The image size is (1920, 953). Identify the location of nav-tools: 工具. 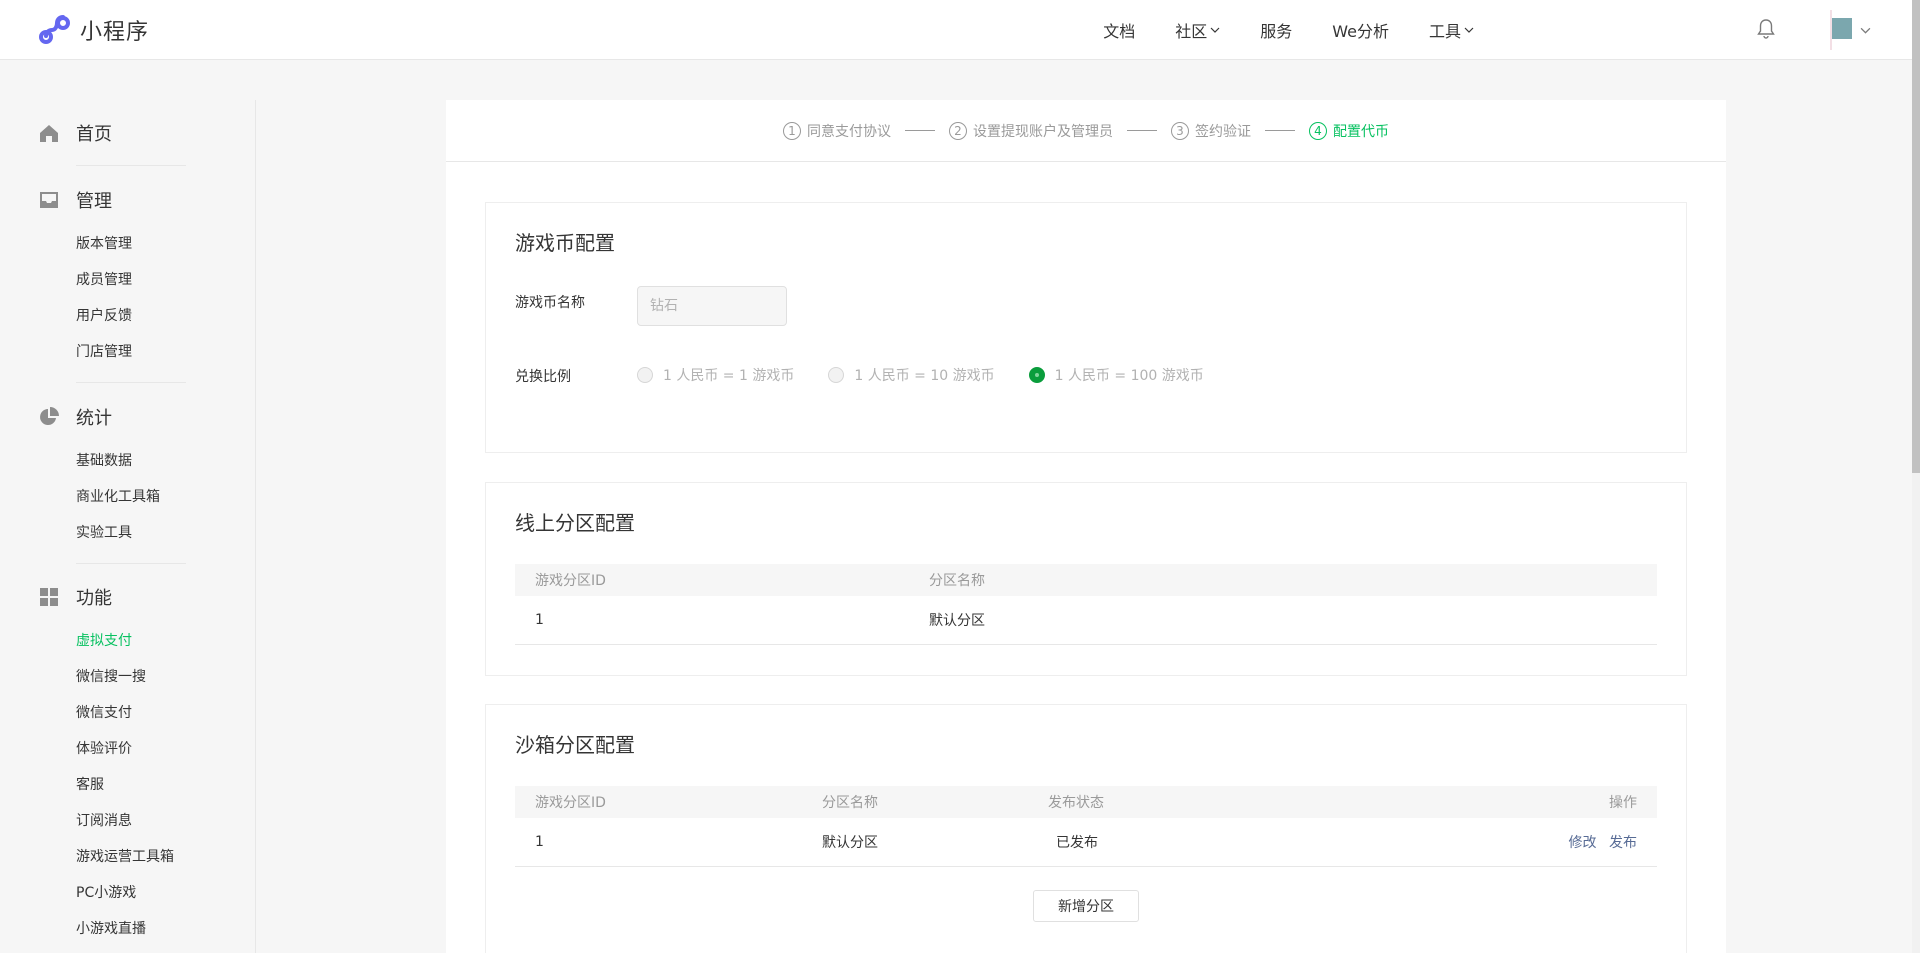
(1451, 30).